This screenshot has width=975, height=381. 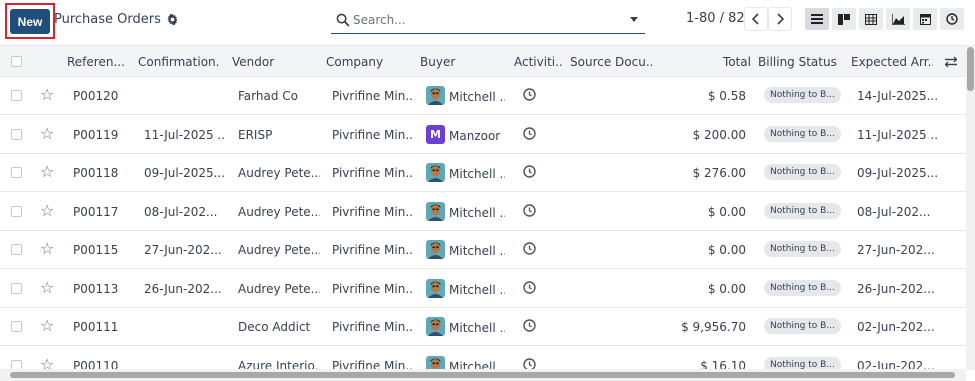 I want to click on horizontal-scrollbar-thumb, so click(x=482, y=375).